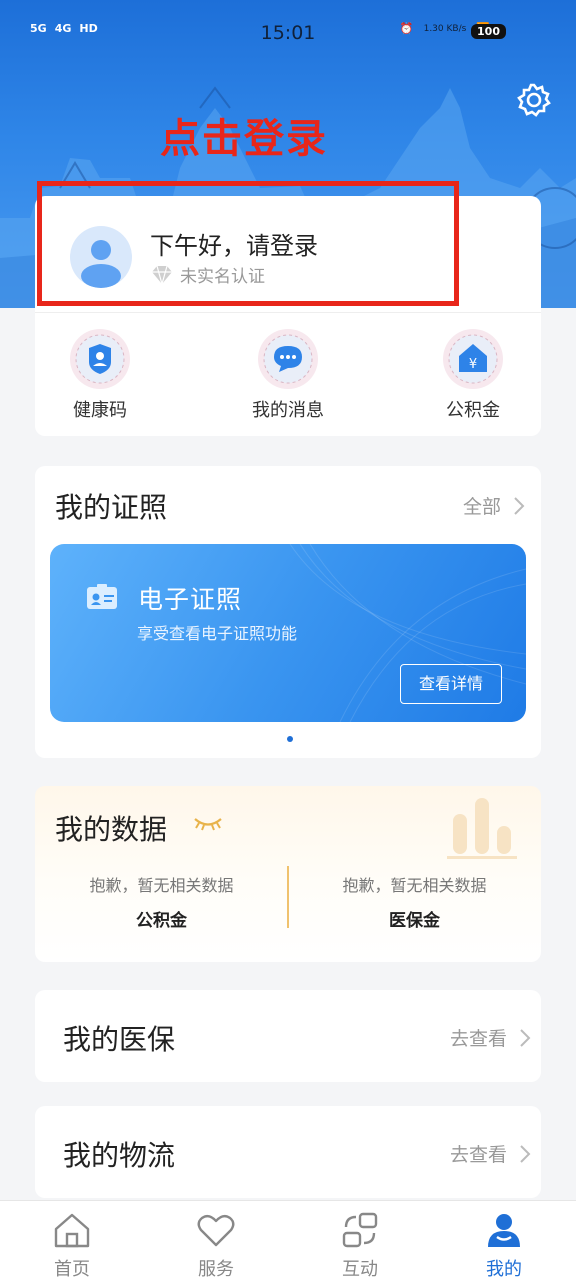 This screenshot has width=576, height=1280. Describe the element at coordinates (290, 739) in the screenshot. I see `carousel-indicator` at that location.